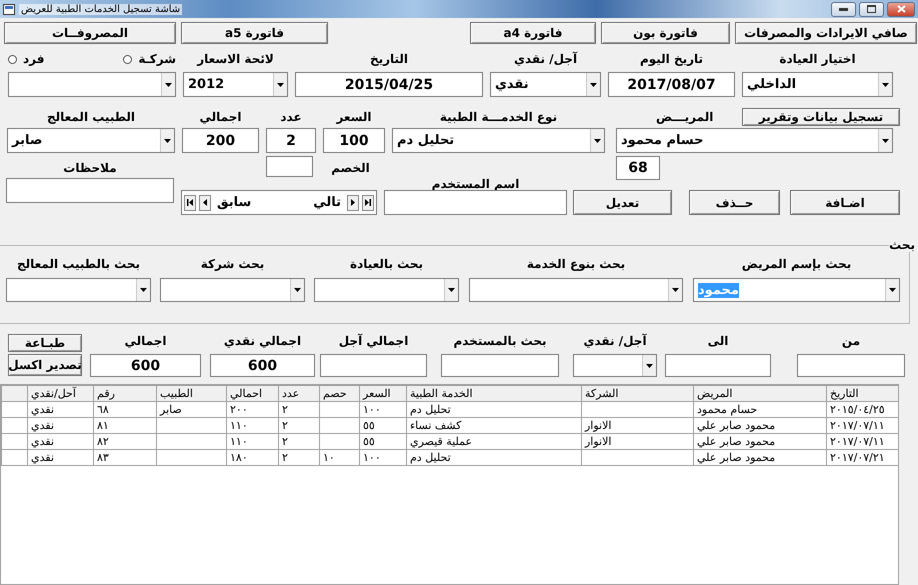 The width and height of the screenshot is (918, 585). Describe the element at coordinates (545, 84) in the screenshot. I see `dropdown-field: نقدي` at that location.